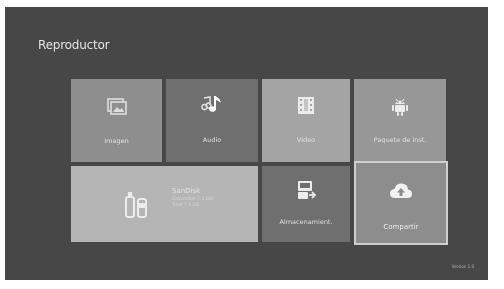 The width and height of the screenshot is (504, 289). Describe the element at coordinates (74, 45) in the screenshot. I see `page-title: Reproductor` at that location.